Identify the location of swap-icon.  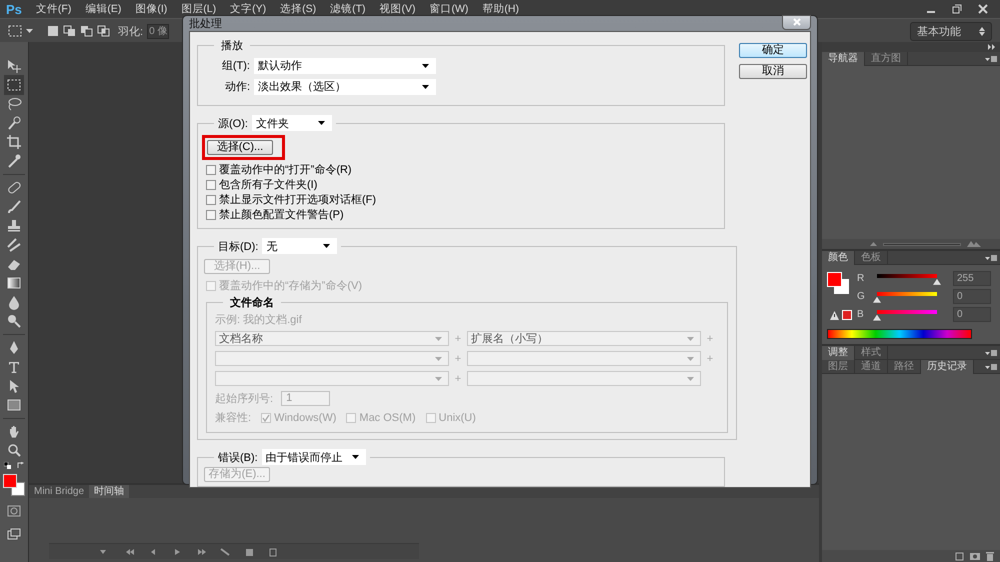
(20, 465).